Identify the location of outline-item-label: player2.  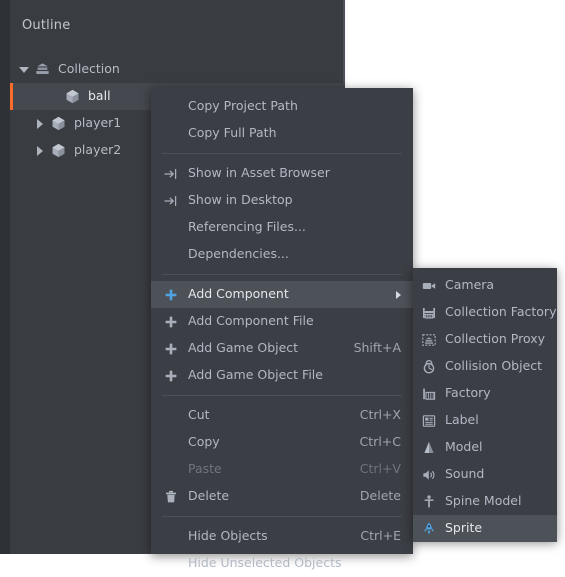
(98, 150).